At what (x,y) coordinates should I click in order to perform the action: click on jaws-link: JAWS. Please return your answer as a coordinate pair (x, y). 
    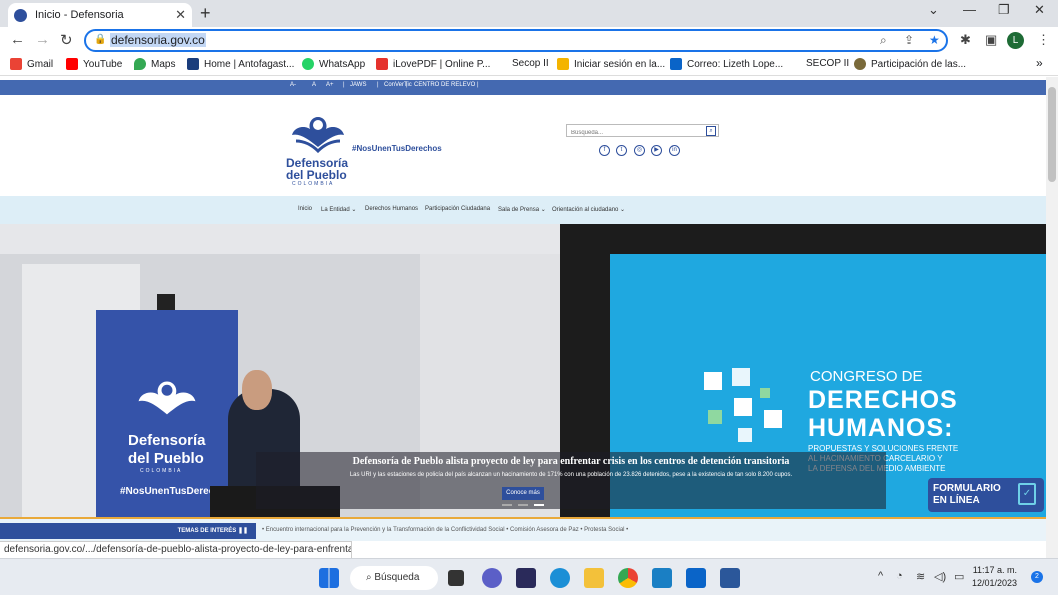
    Looking at the image, I should click on (358, 85).